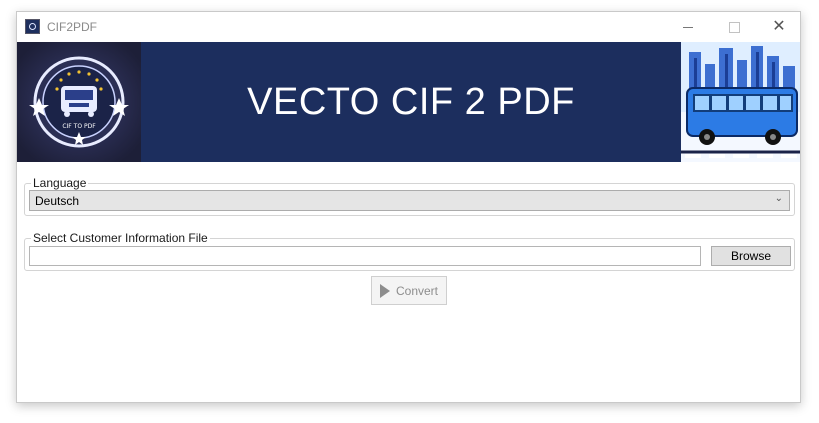  I want to click on banner-title: VECTO CIF 2 PDF, so click(411, 101).